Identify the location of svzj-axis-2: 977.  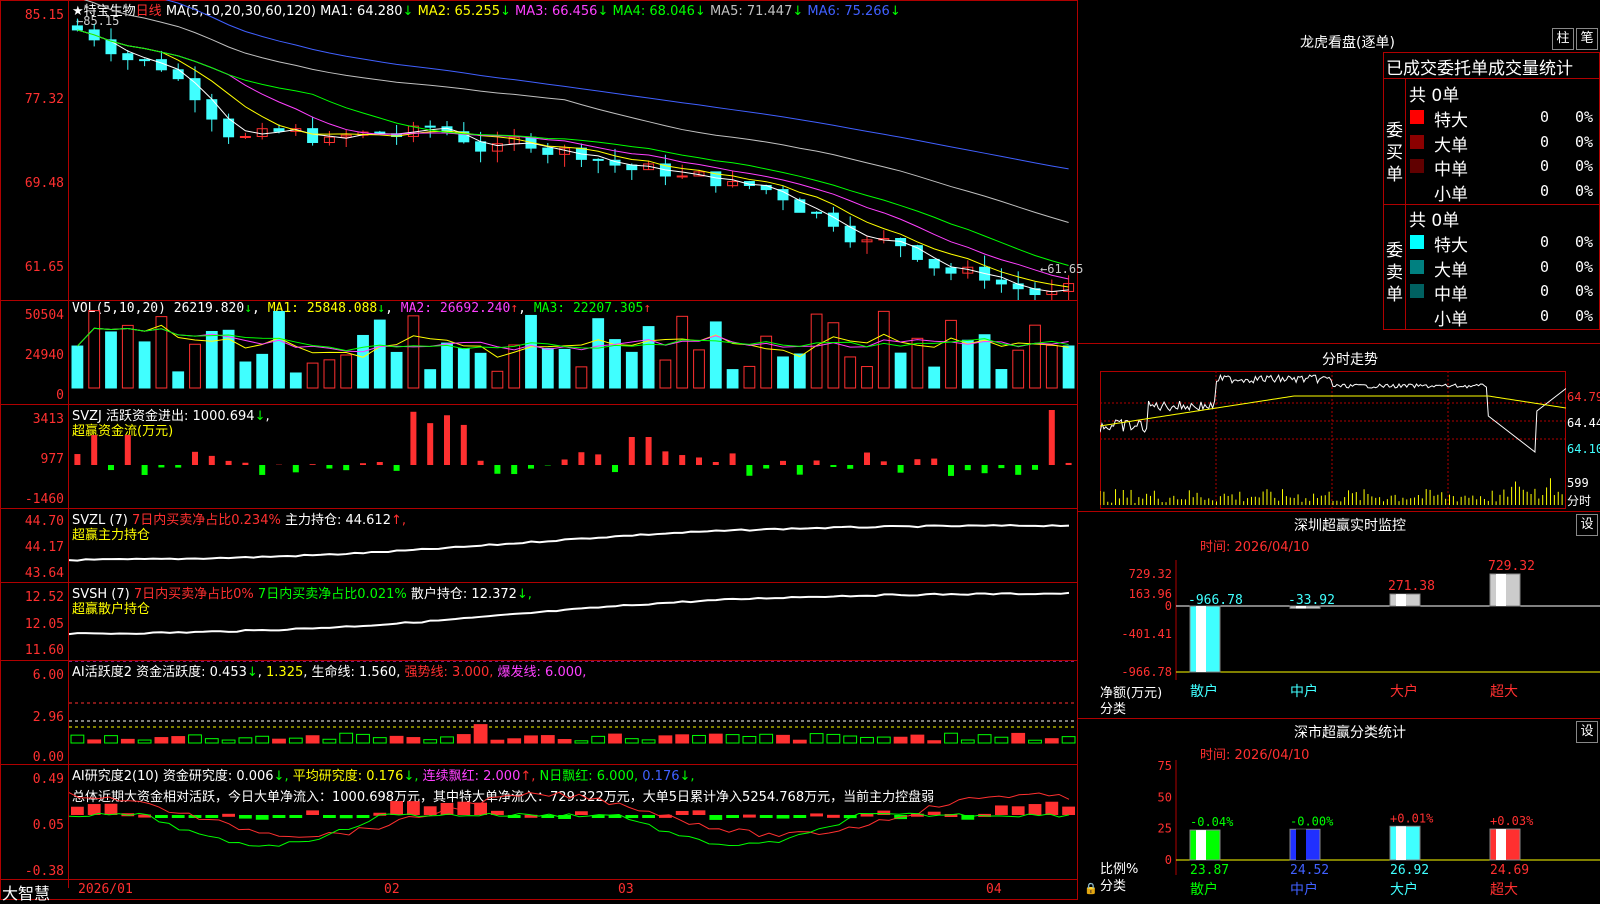
(32, 459).